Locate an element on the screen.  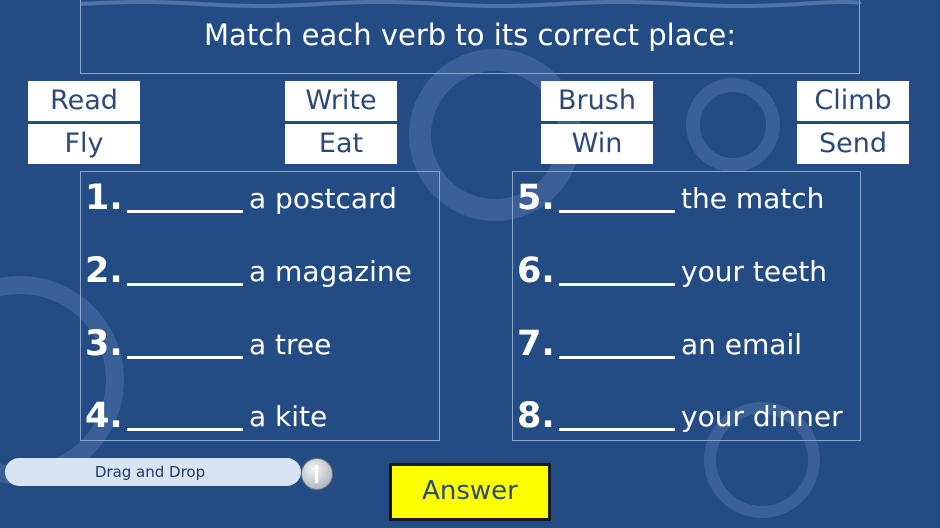
mode-indicator-bar: Drag and Drop is located at coordinates (153, 472).